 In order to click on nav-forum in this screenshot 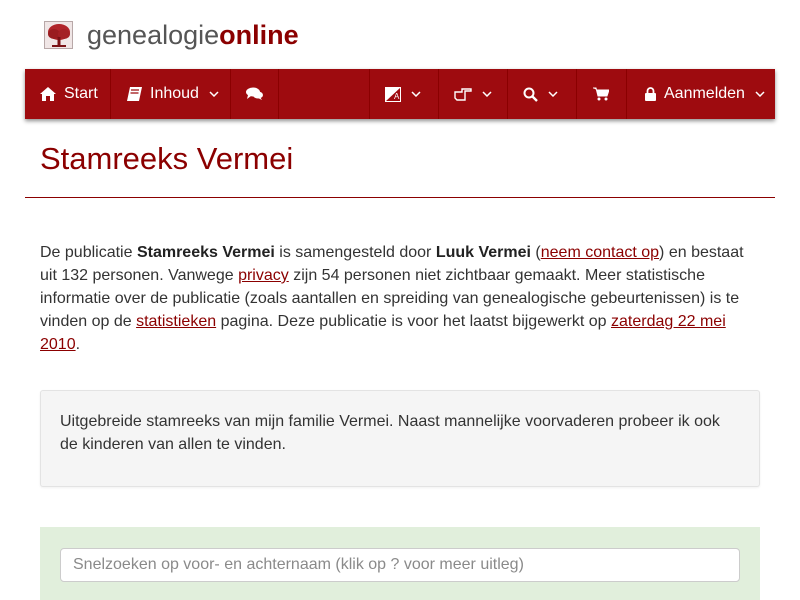, I will do `click(255, 94)`.